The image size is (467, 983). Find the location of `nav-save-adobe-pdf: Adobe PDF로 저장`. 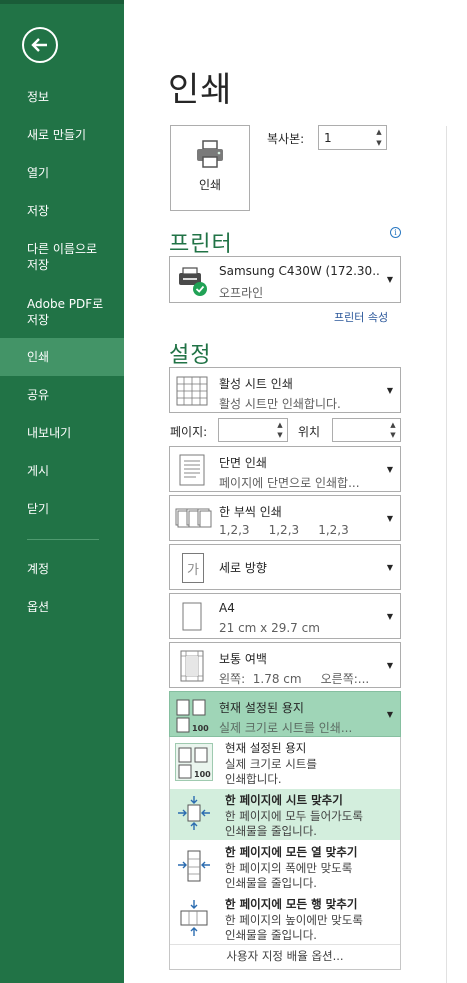

nav-save-adobe-pdf: Adobe PDF로 저장 is located at coordinates (62, 312).